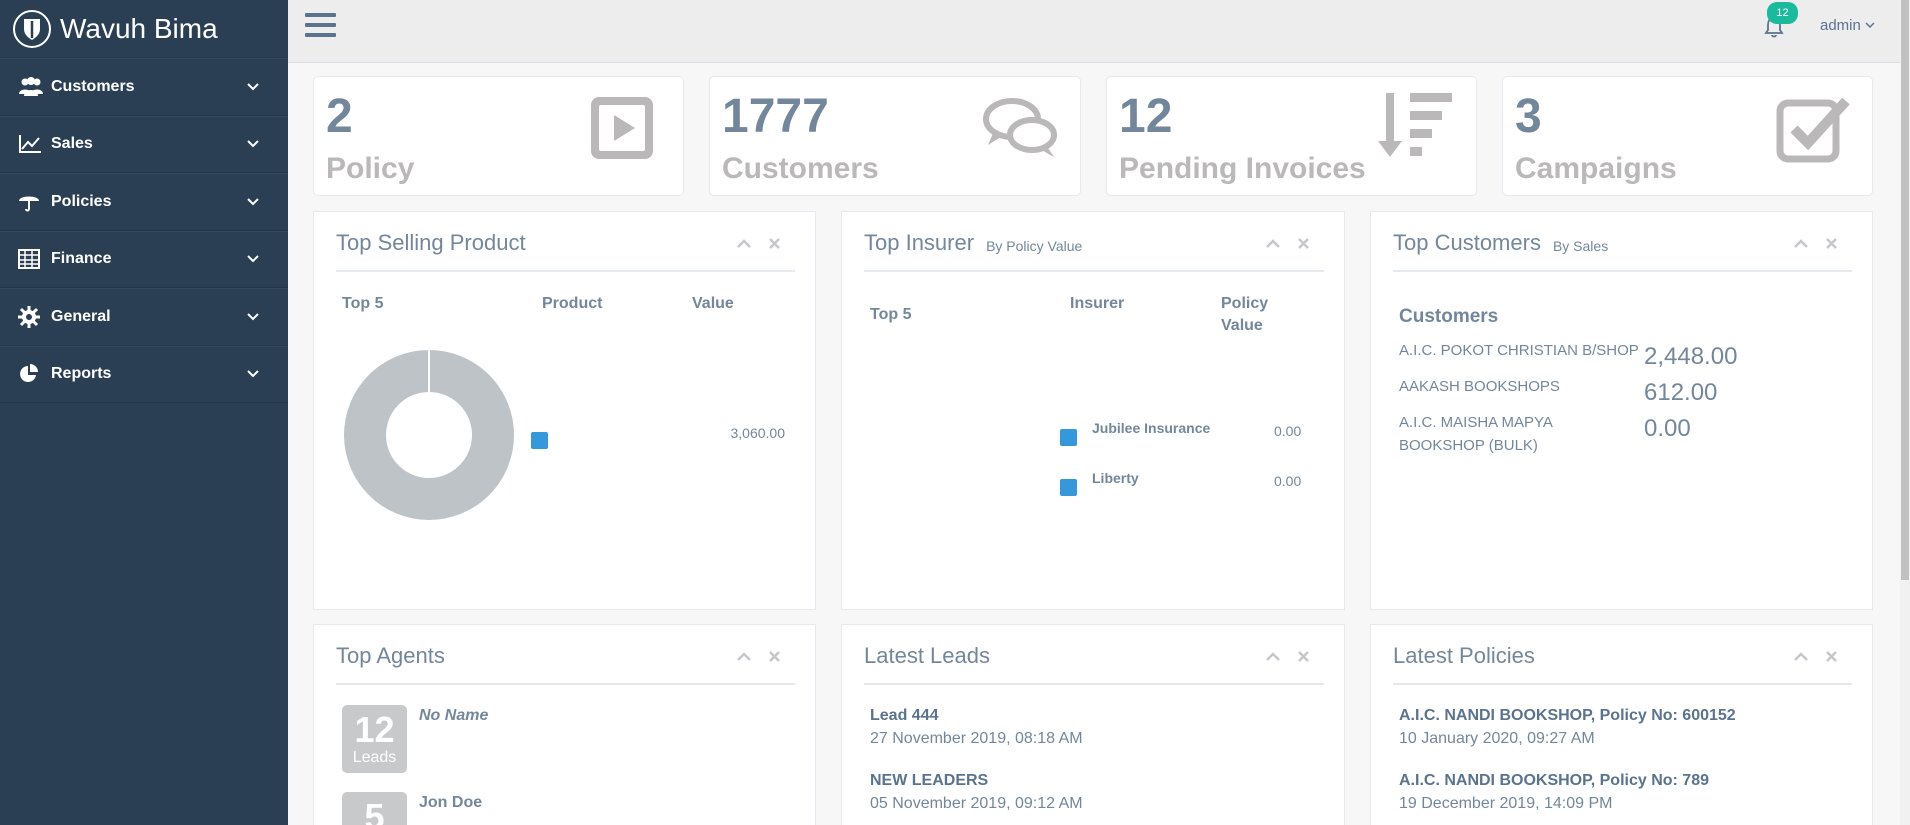 The height and width of the screenshot is (825, 1910). What do you see at coordinates (976, 738) in the screenshot?
I see `lead-date: 27 November 2019, 08:18 AM` at bounding box center [976, 738].